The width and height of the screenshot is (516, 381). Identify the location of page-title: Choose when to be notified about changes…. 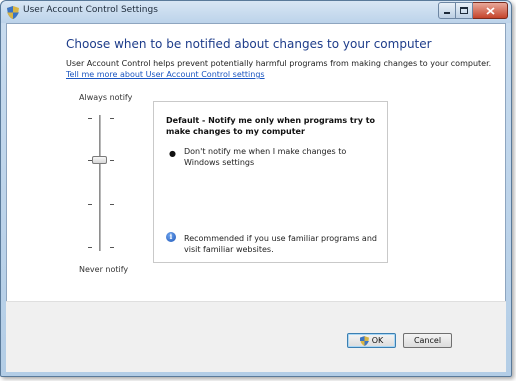
(249, 44).